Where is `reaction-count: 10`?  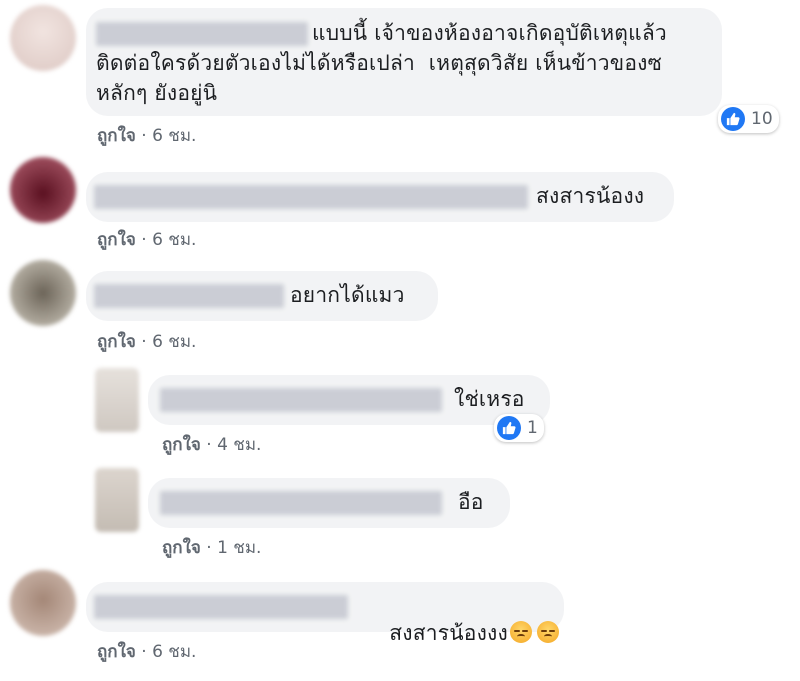 reaction-count: 10 is located at coordinates (762, 119).